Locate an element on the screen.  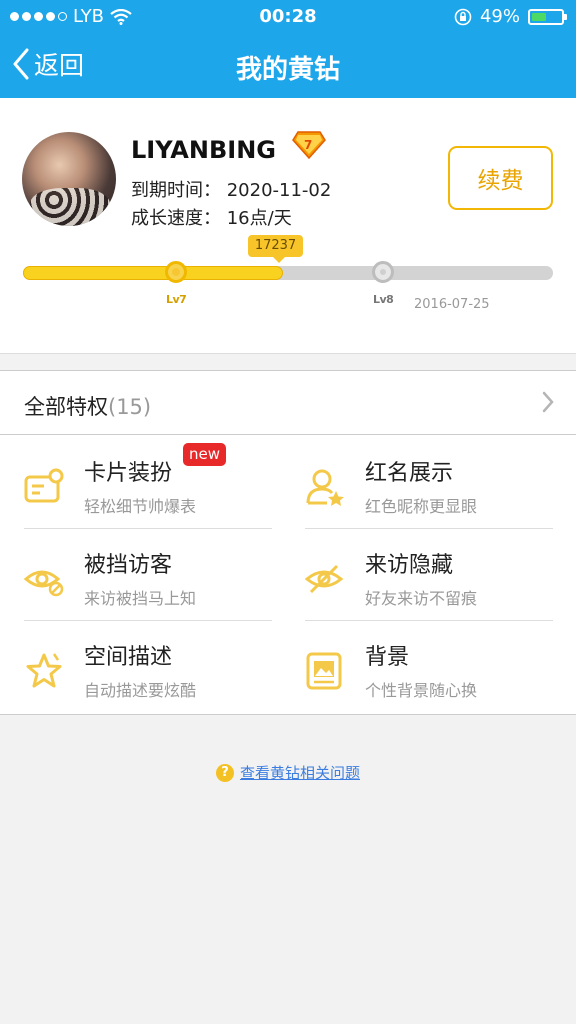
star-icon is located at coordinates (44, 670).